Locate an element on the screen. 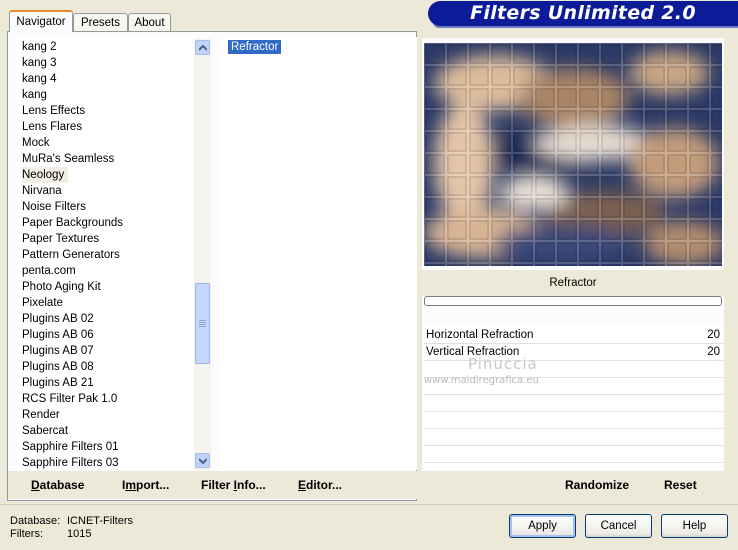 This screenshot has height=550, width=738. status-filters-value: 1015 is located at coordinates (79, 534).